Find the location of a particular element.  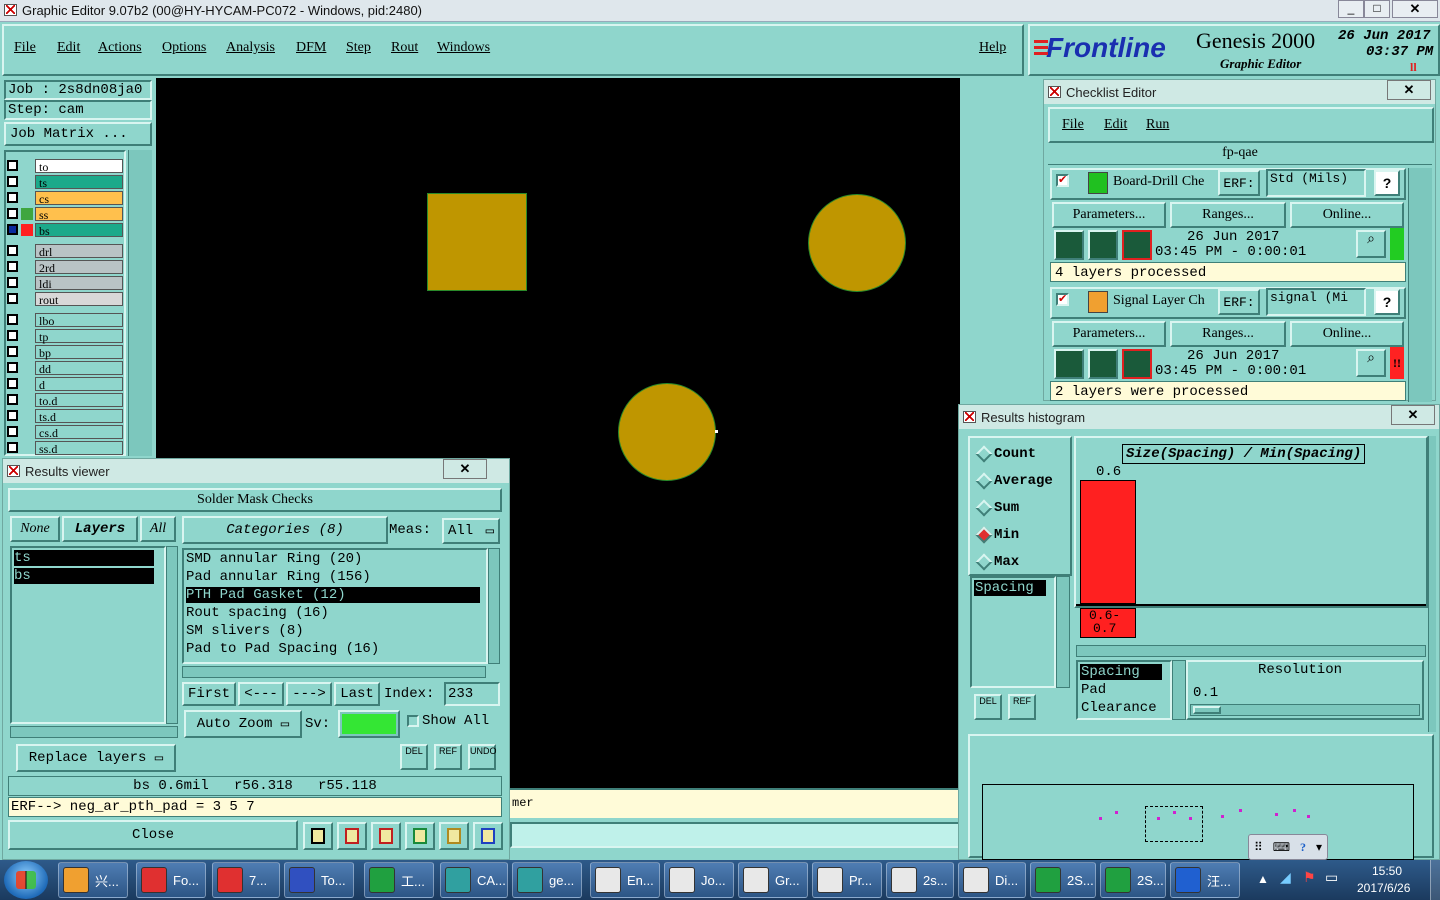

mode-label-sum: Sum is located at coordinates (1006, 508).